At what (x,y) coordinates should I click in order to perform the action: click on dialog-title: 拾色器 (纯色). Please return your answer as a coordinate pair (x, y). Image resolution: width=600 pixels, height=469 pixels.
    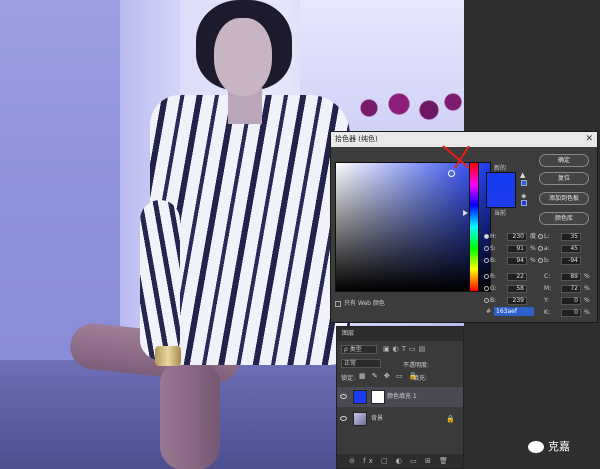
    Looking at the image, I should click on (356, 139).